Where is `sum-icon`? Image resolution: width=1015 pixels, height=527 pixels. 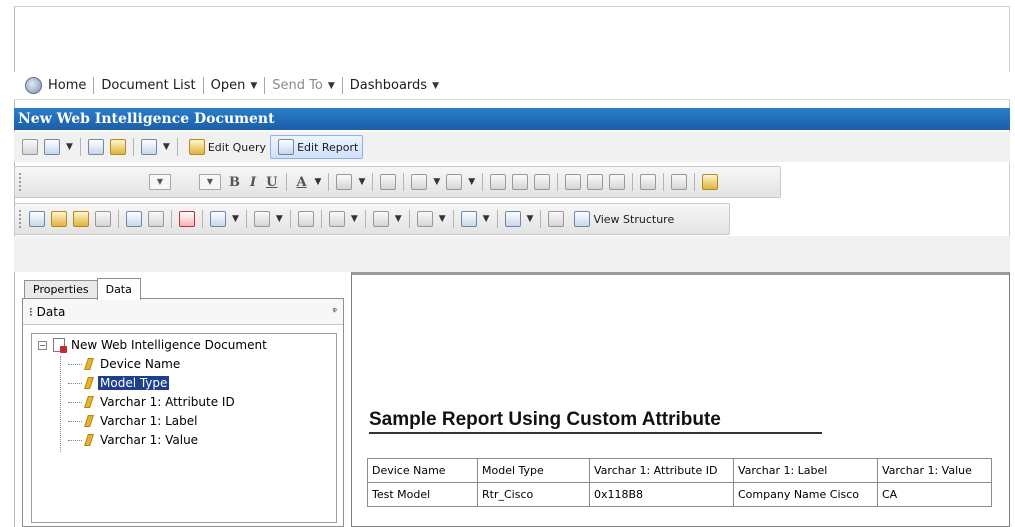
sum-icon is located at coordinates (380, 219).